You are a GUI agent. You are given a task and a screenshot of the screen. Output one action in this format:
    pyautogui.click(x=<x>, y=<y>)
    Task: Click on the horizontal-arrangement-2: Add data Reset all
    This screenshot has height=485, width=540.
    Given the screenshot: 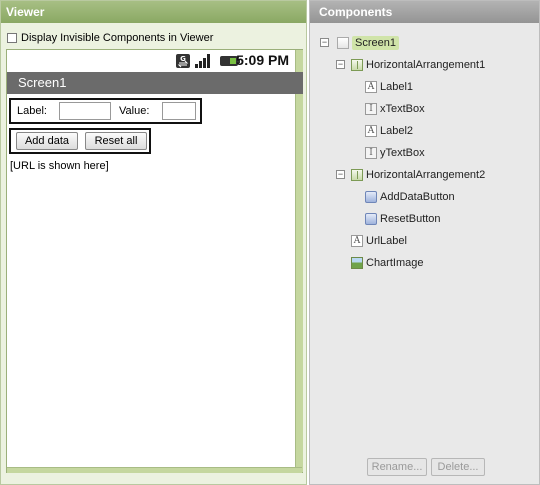 What is the action you would take?
    pyautogui.click(x=80, y=141)
    